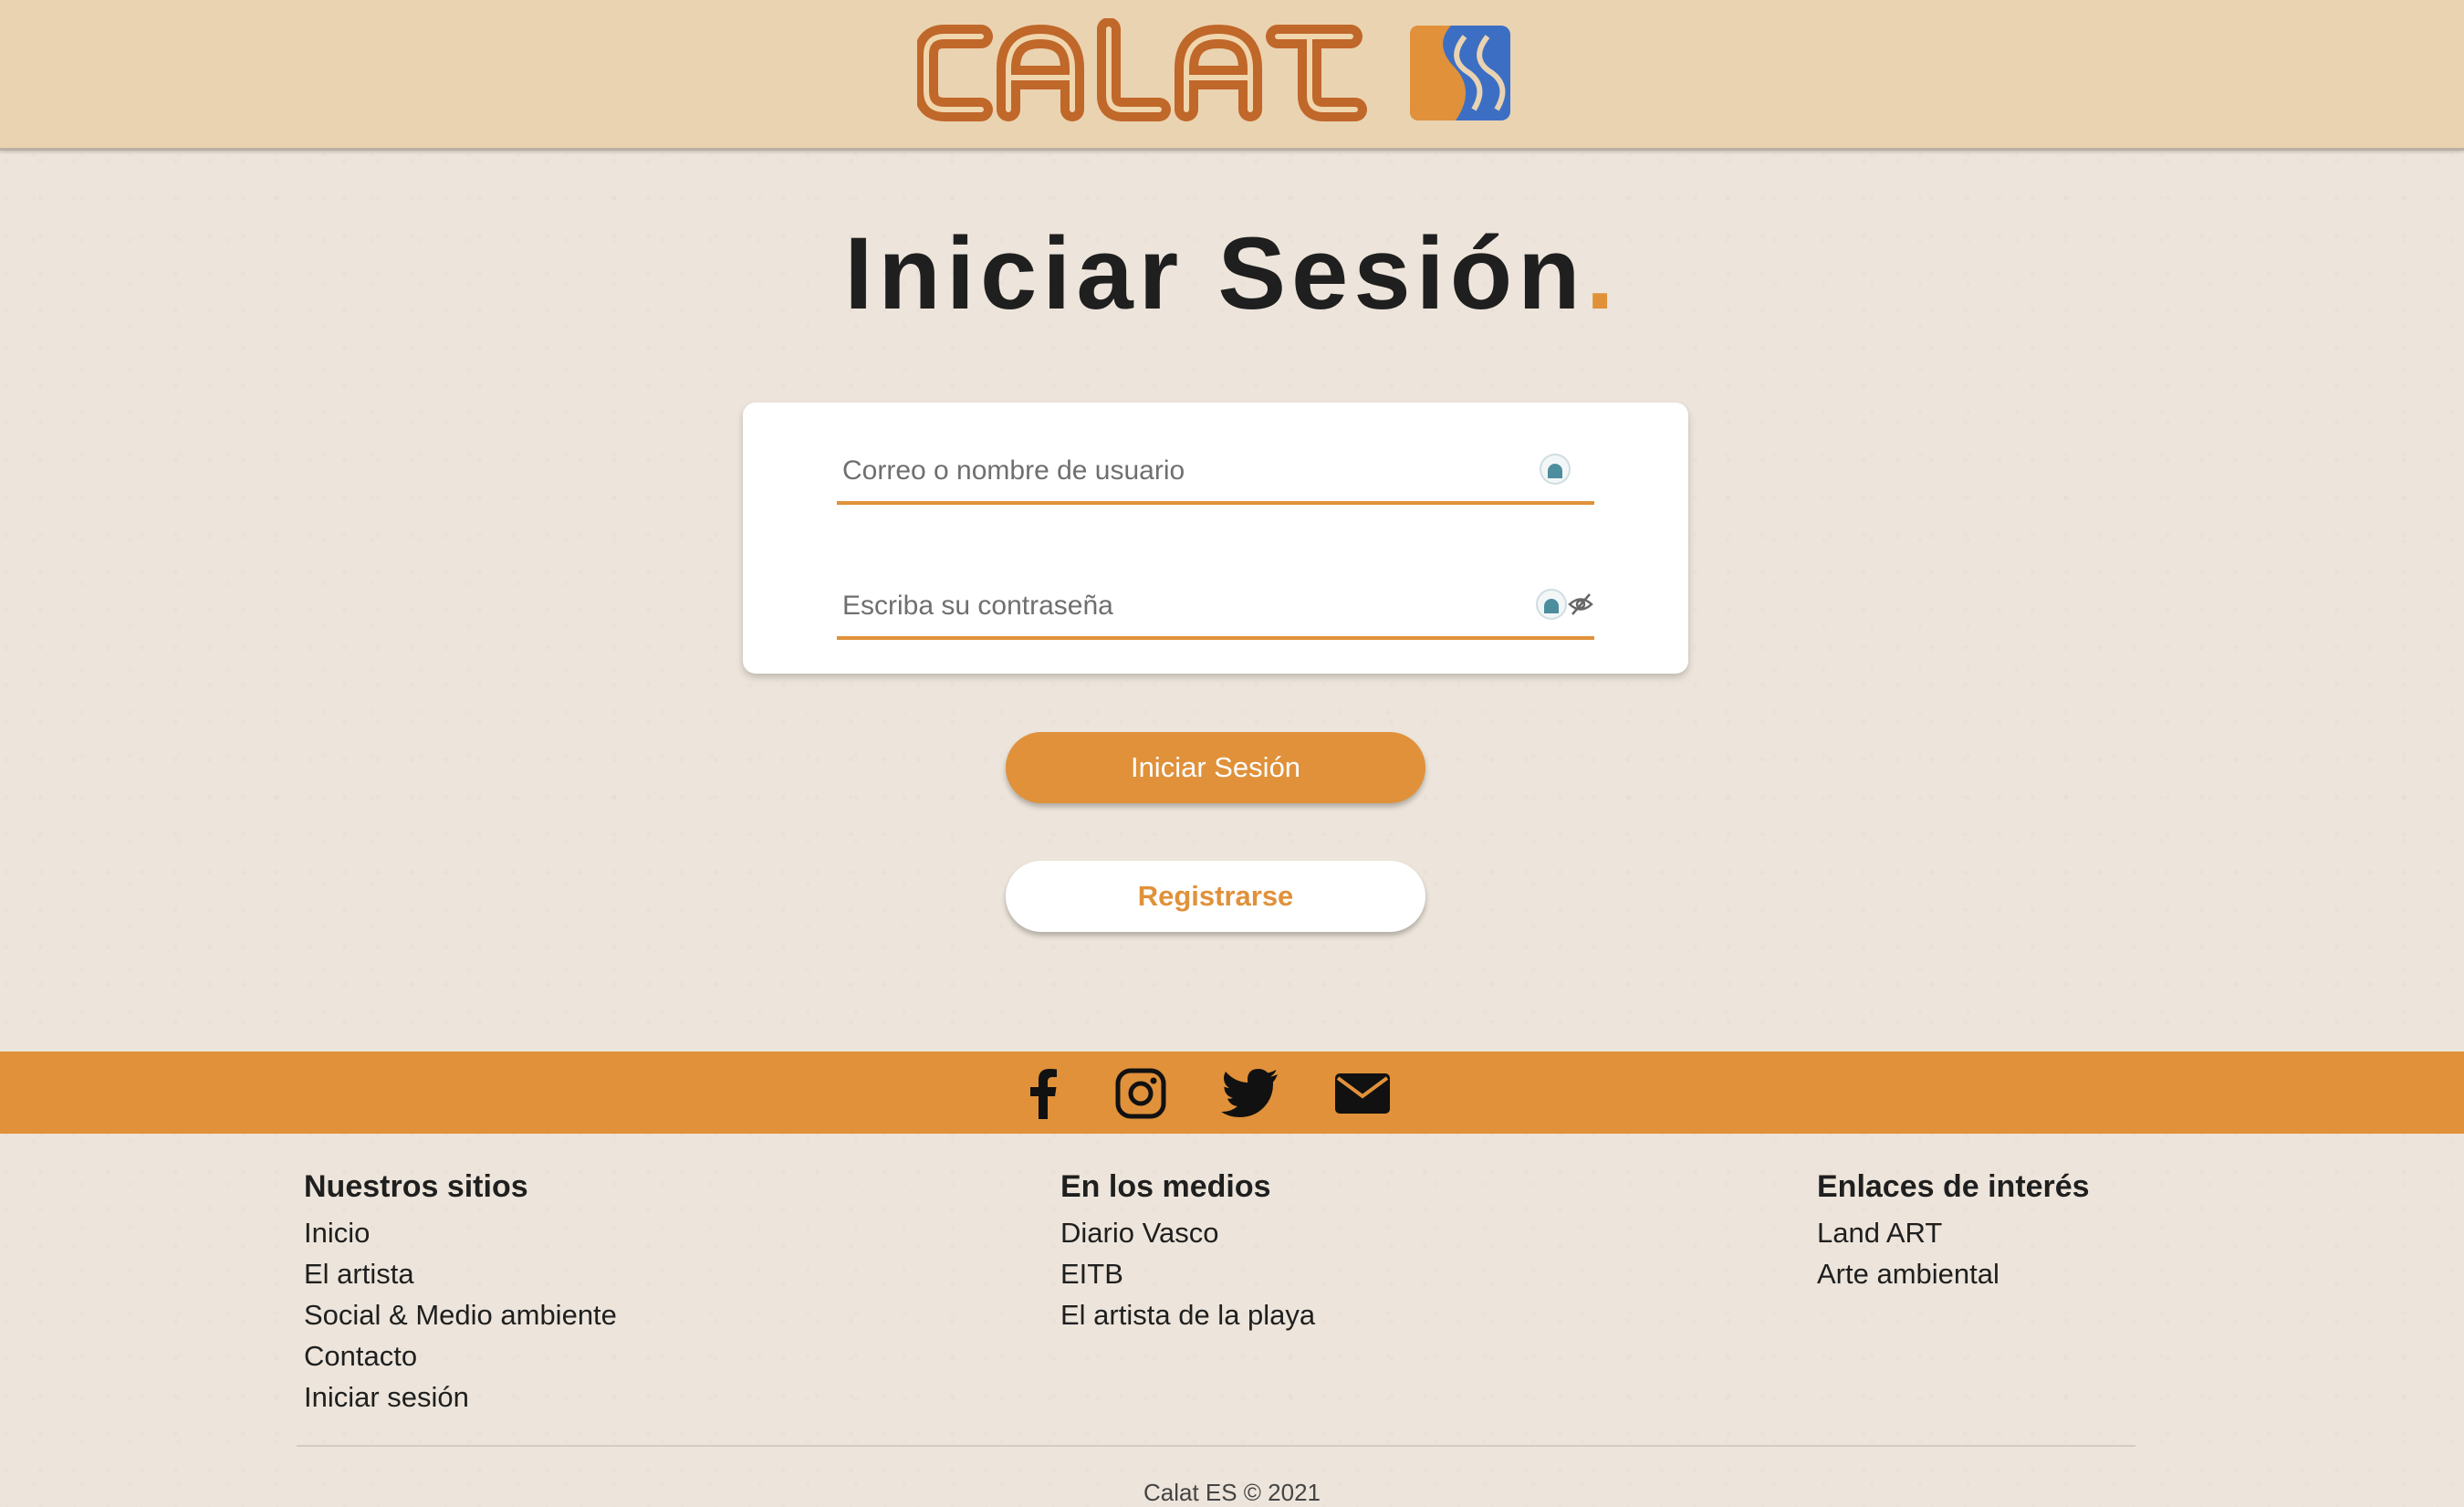  I want to click on facebook-icon, so click(1043, 1093).